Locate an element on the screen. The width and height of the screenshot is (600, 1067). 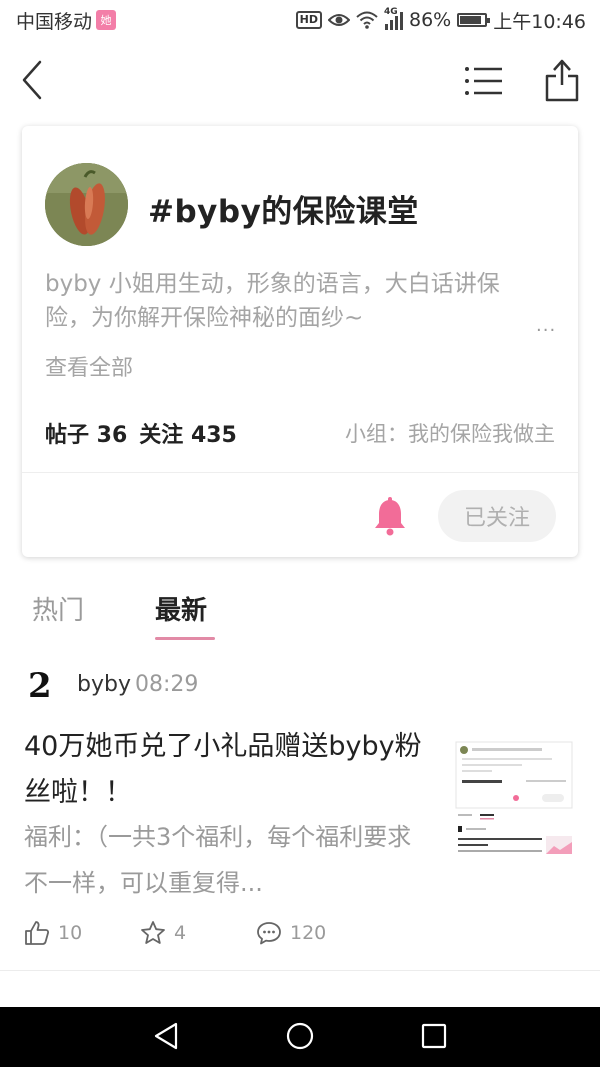
post-count: 帖子 36 is located at coordinates (86, 435).